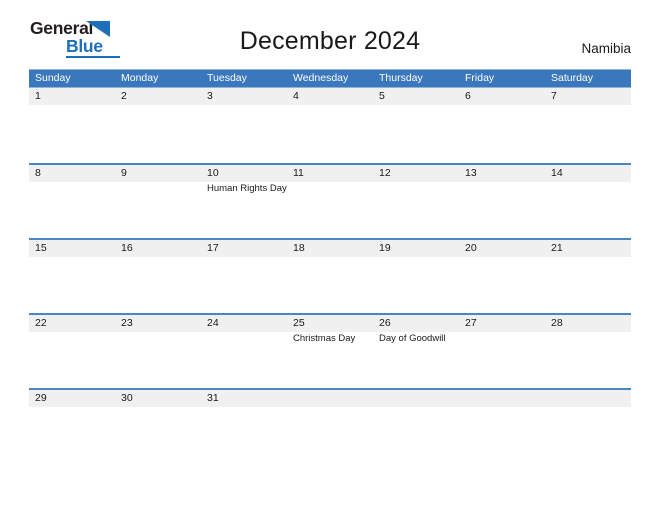 The image size is (660, 510). I want to click on date-number: 20, so click(471, 248).